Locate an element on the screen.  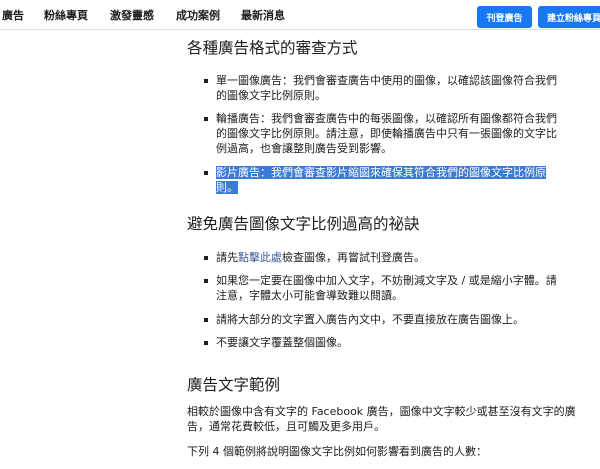
selected-text: 影片廣告：我們會審查影片縮圖來確保其符合我們的圖像文字比例原則。 is located at coordinates (381, 180).